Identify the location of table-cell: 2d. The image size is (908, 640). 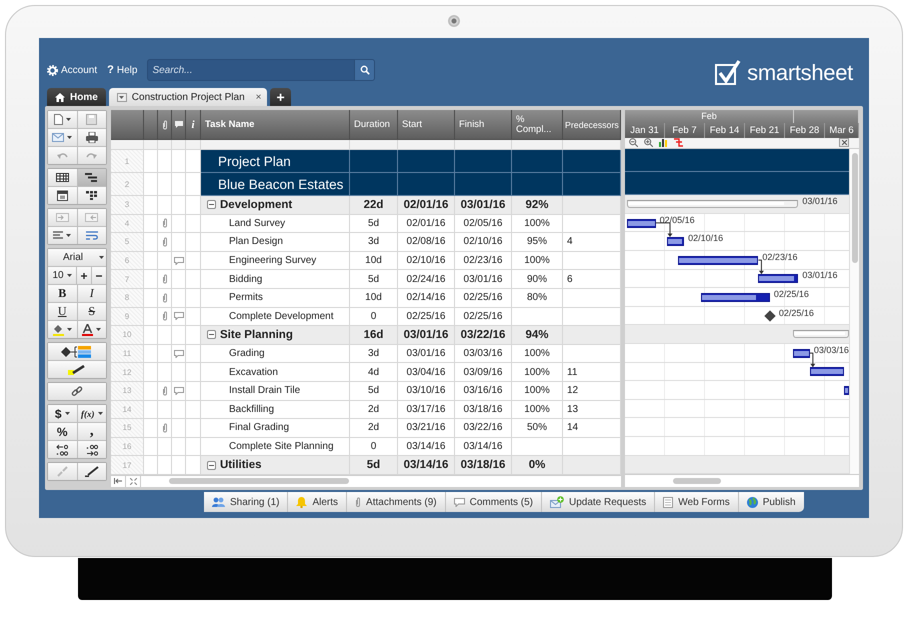
(374, 410).